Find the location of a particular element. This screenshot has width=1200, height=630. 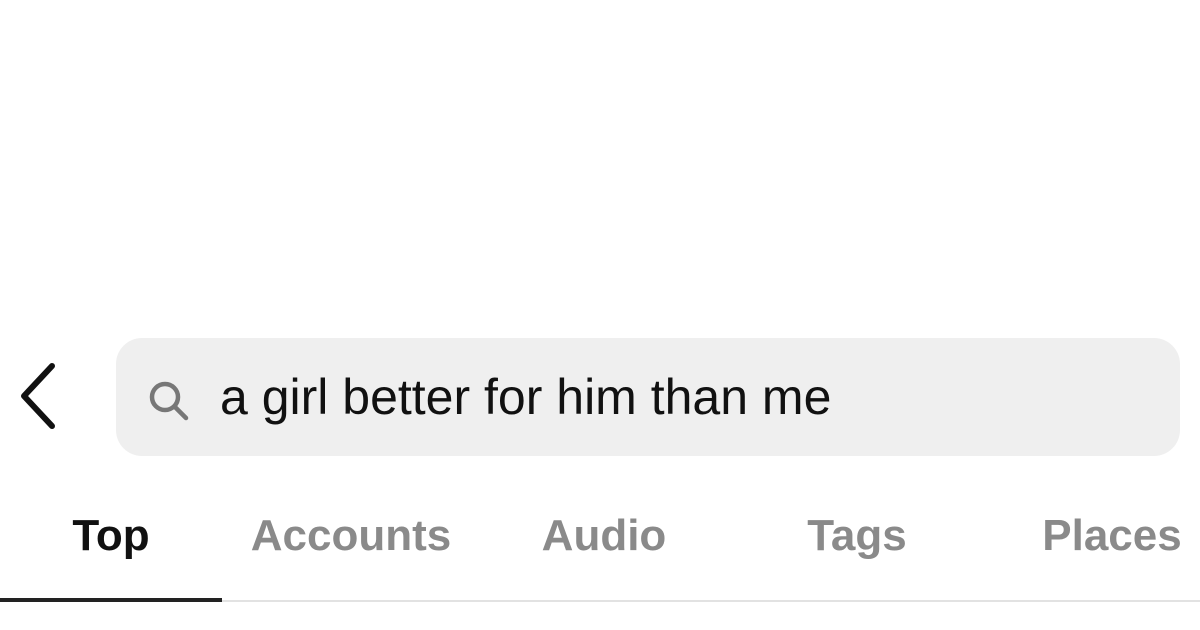

tab-accounts: Accounts is located at coordinates (351, 536).